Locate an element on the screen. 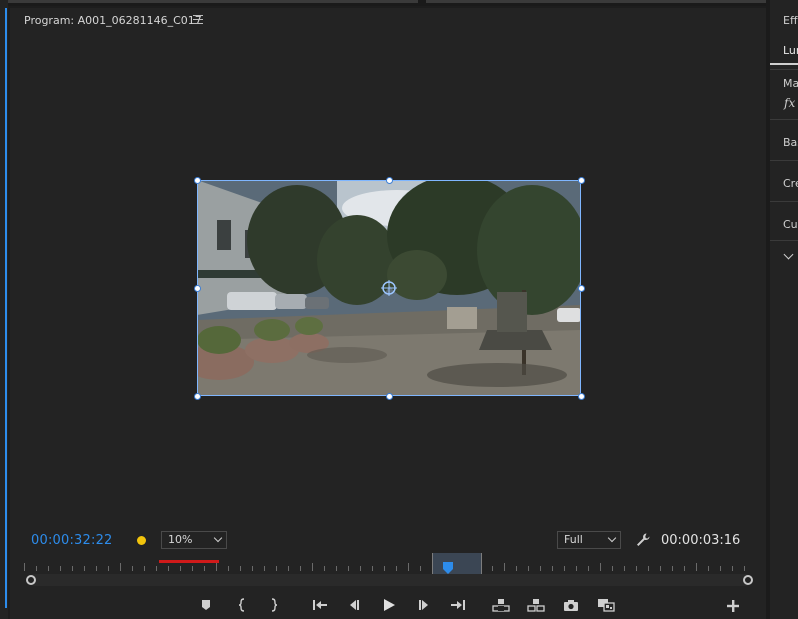  hamburger-icon is located at coordinates (198, 20).